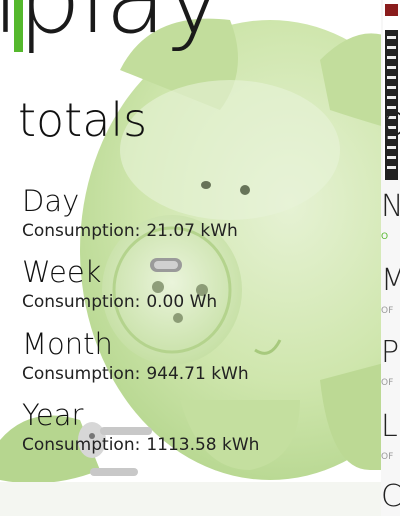 This screenshot has width=400, height=516. I want to click on next-panel-heading: p, so click(390, 120).